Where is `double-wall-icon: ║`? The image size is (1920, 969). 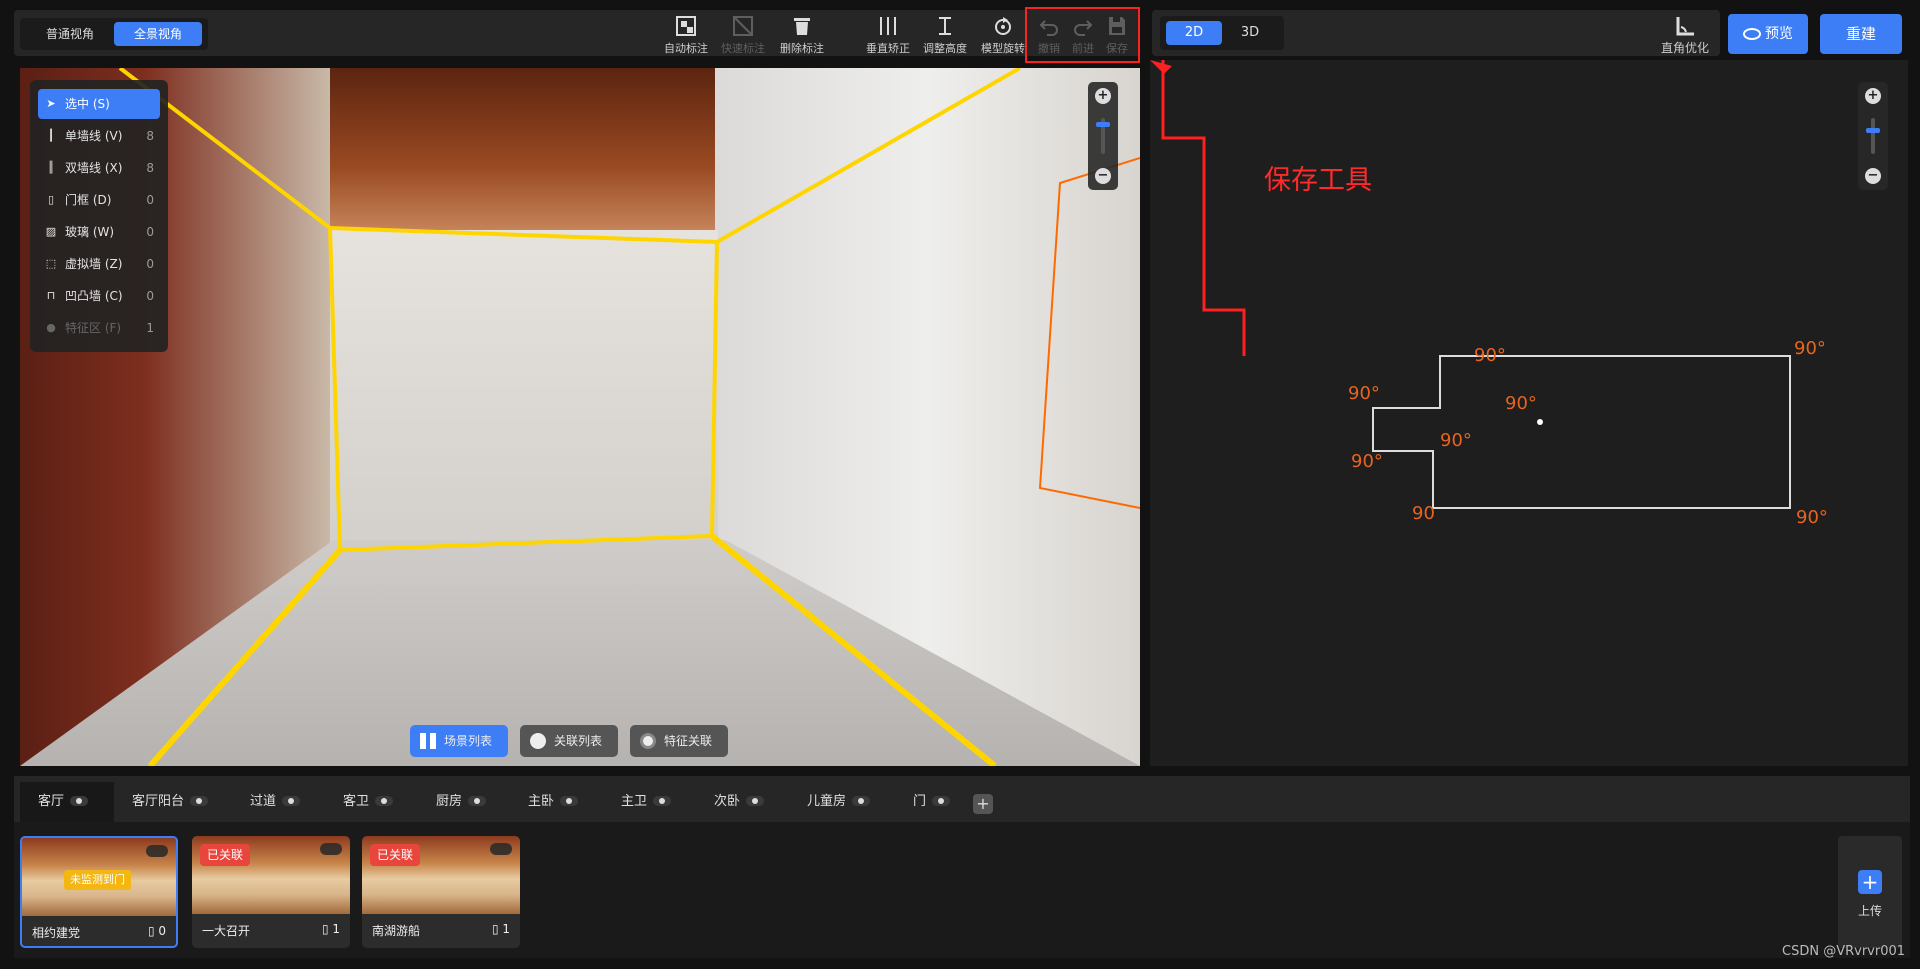 double-wall-icon: ║ is located at coordinates (51, 167).